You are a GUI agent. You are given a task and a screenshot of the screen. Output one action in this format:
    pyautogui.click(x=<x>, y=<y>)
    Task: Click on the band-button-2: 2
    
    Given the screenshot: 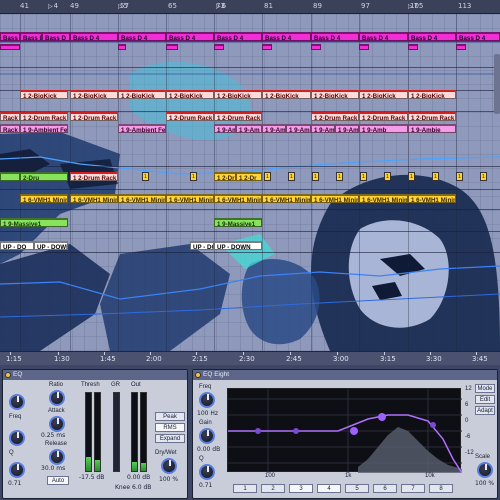 What is the action you would take?
    pyautogui.click(x=273, y=488)
    